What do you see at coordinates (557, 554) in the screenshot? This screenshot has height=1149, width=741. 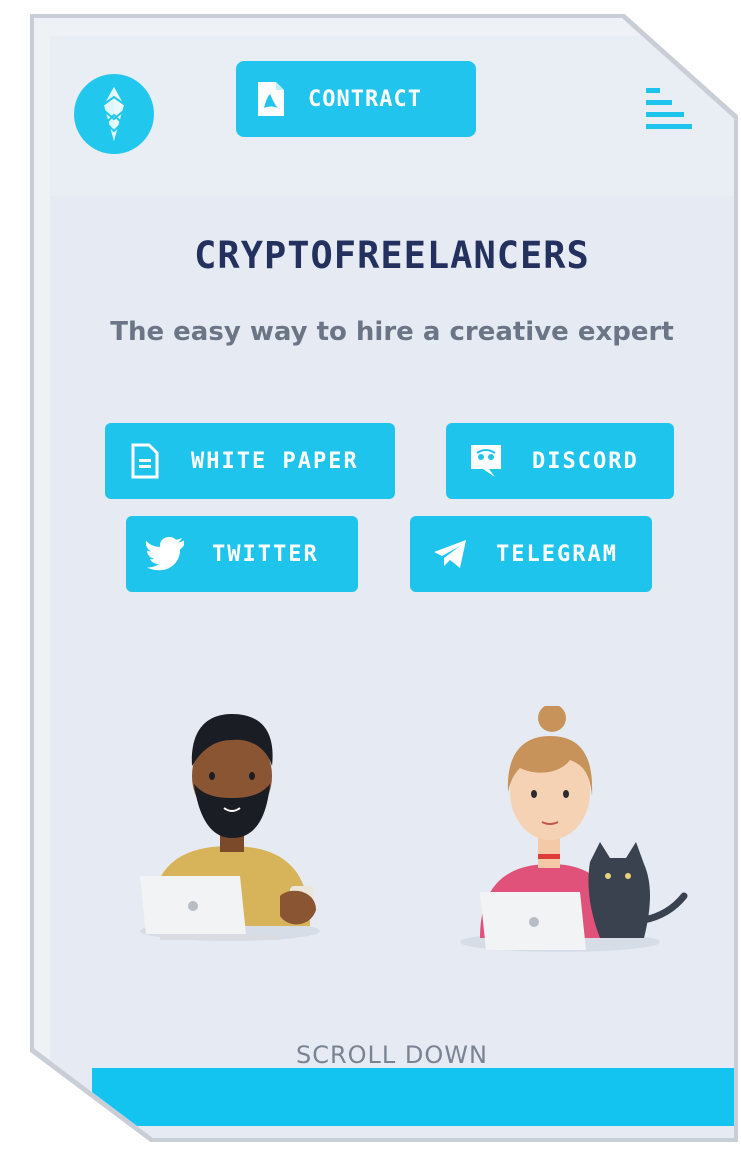 I see `telegram-label: TELEGRAM` at bounding box center [557, 554].